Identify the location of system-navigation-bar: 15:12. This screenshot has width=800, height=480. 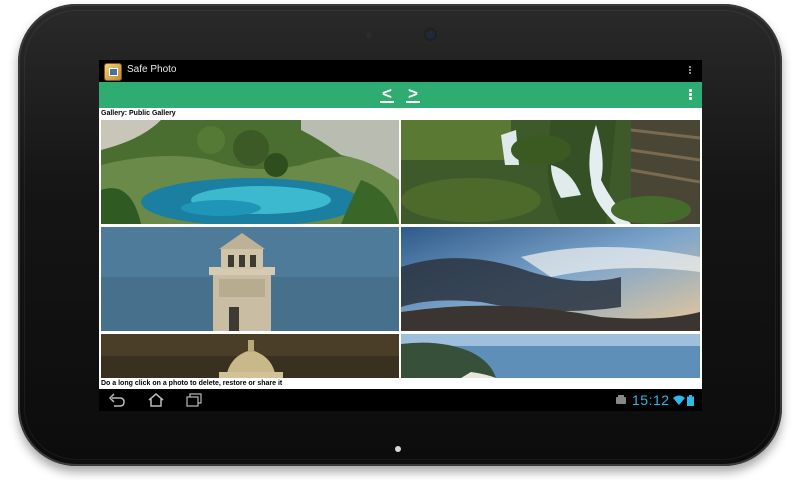
(400, 400).